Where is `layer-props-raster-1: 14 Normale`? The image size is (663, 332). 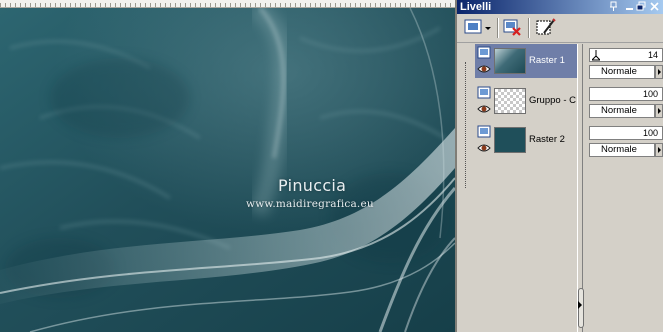
layer-props-raster-1: 14 Normale is located at coordinates (626, 65).